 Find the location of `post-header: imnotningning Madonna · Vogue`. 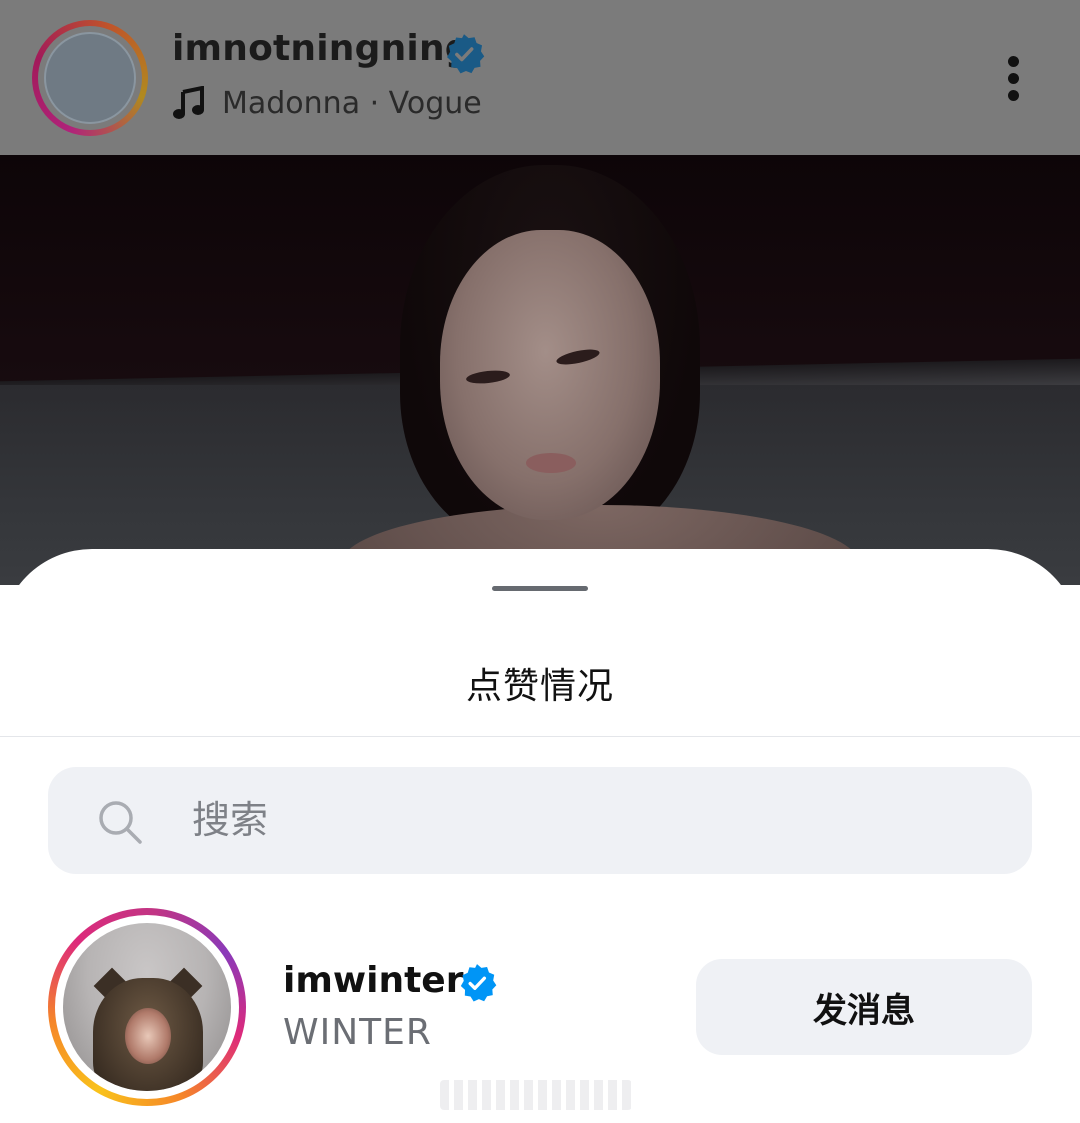

post-header: imnotningning Madonna · Vogue is located at coordinates (540, 77).